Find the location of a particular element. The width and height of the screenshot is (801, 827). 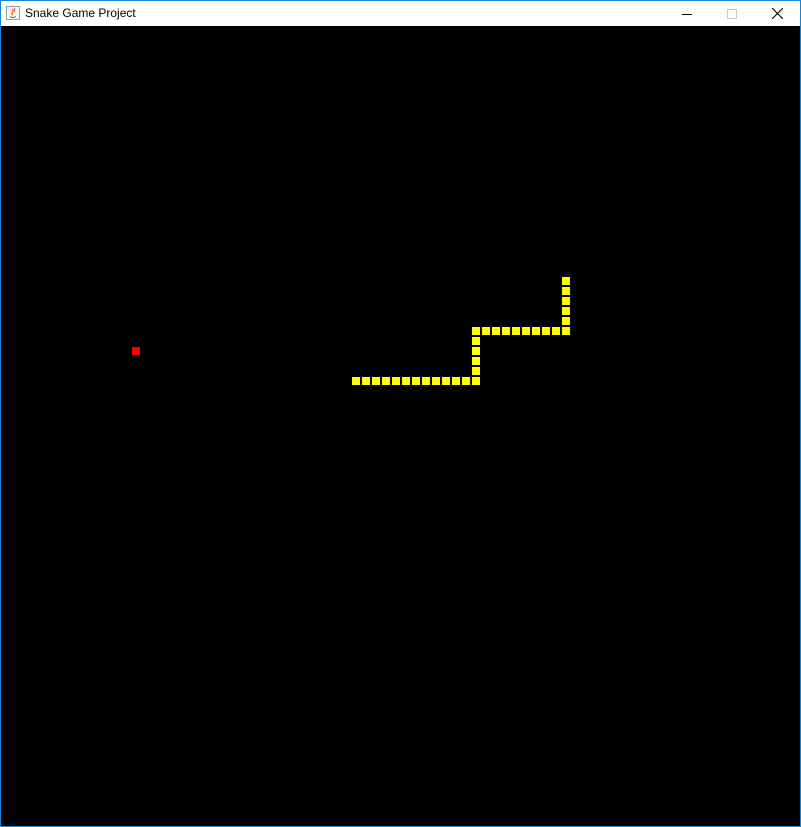

title-bar: Snake Game Project is located at coordinates (400, 13).